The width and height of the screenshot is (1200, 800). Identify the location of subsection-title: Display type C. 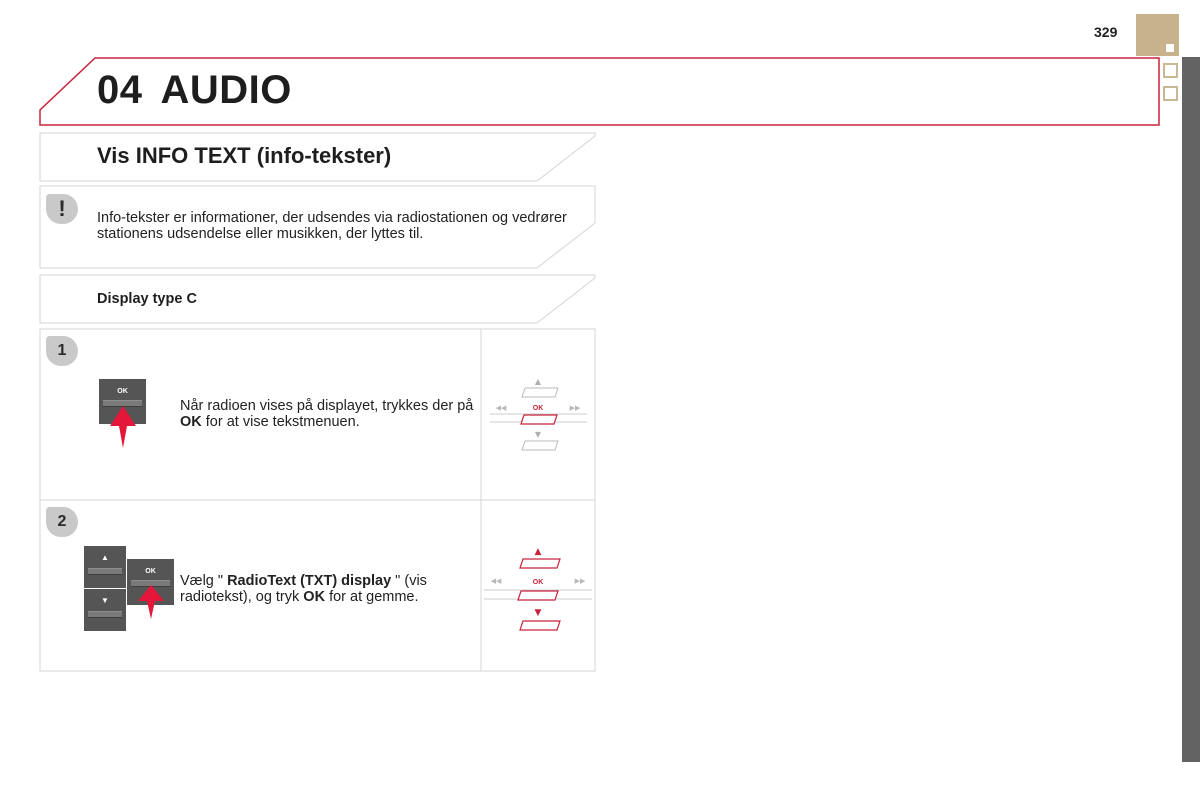
(147, 299).